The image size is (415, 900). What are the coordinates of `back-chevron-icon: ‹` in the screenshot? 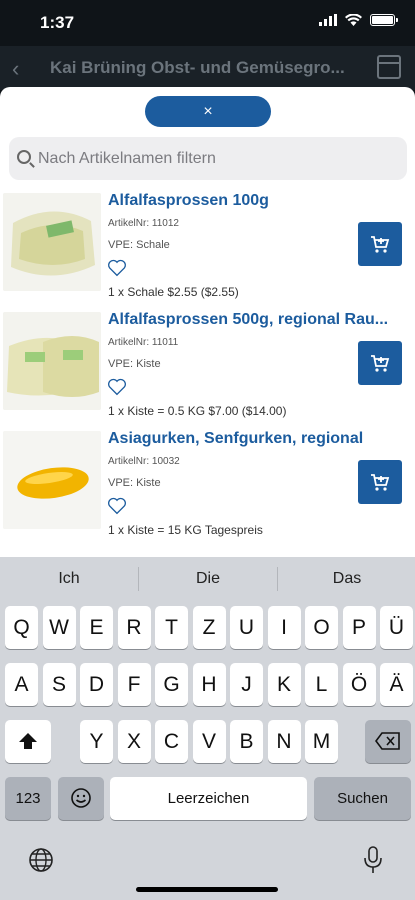 It's located at (15, 69).